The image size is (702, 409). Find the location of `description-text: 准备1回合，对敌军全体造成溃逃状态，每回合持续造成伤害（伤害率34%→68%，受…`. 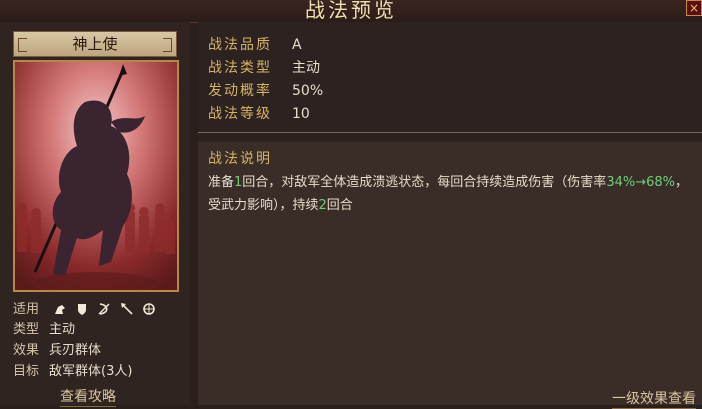

description-text: 准备1回合，对敌军全体造成溃逃状态，每回合持续造成伤害（伤害率34%→68%，受… is located at coordinates (453, 194).